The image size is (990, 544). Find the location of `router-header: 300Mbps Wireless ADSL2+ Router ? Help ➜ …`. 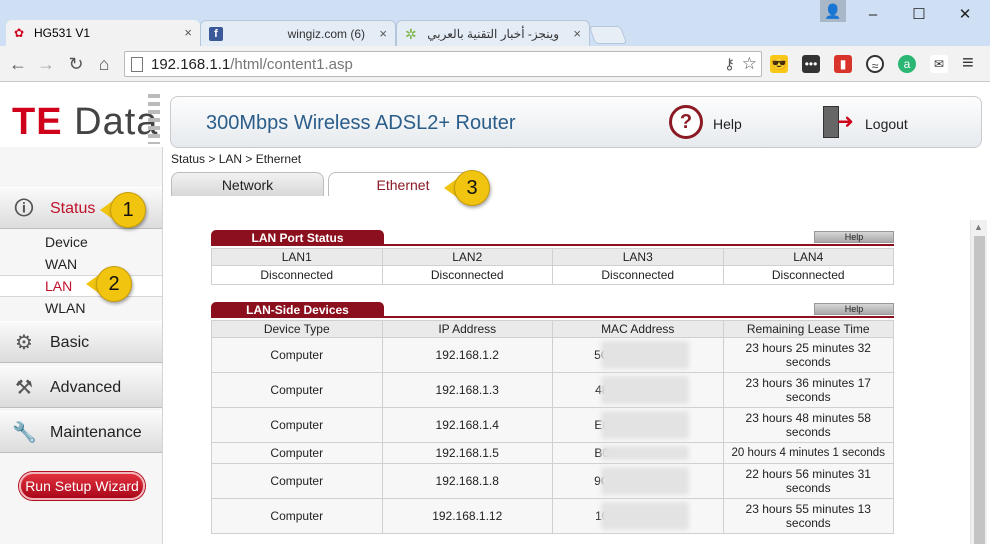

router-header: 300Mbps Wireless ADSL2+ Router ? Help ➜ … is located at coordinates (576, 122).